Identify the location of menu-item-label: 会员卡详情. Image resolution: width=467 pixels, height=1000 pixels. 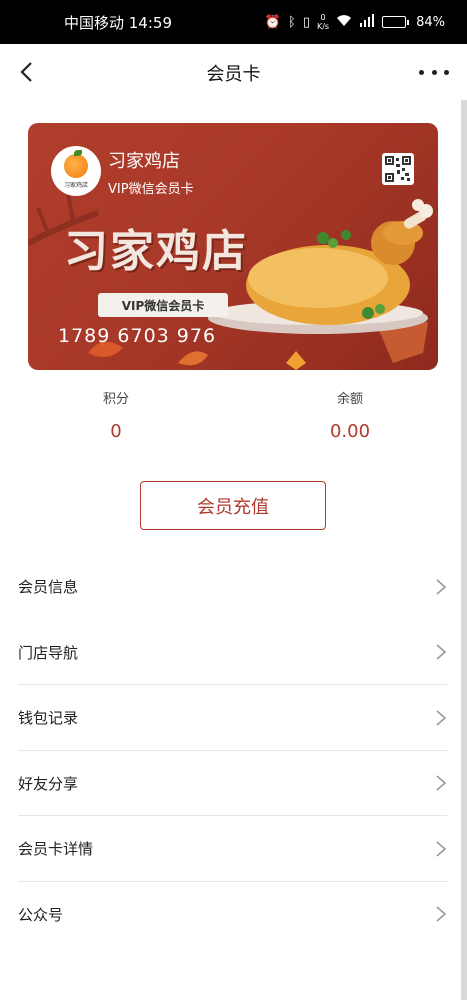
(56, 849).